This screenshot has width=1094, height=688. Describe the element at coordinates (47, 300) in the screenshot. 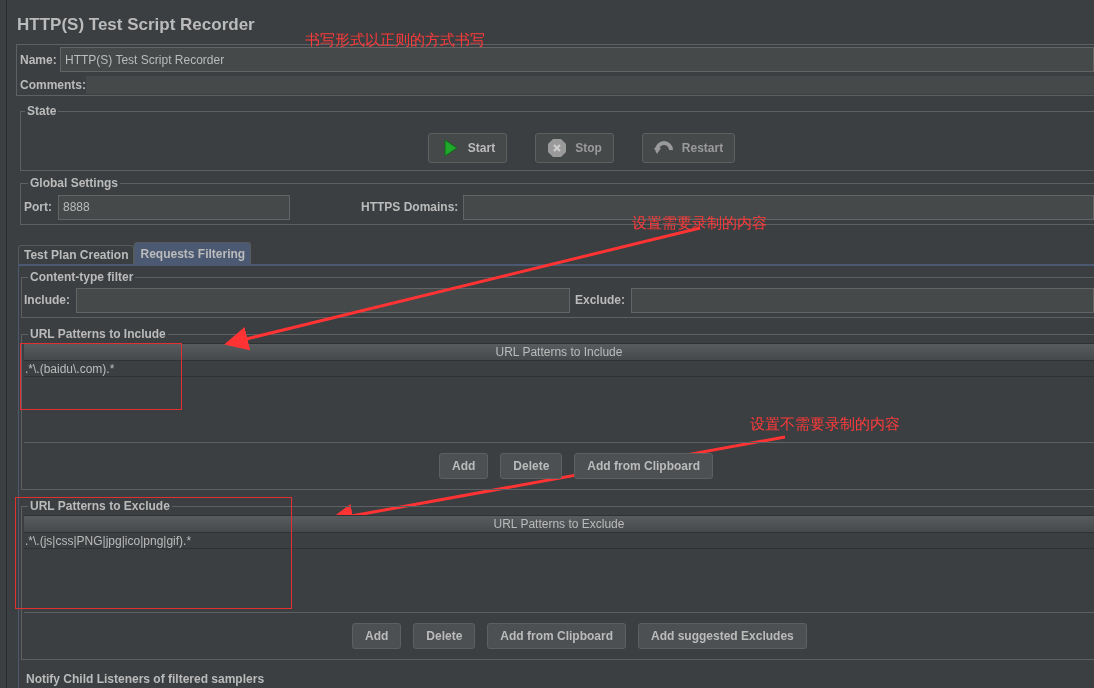

I see `field-label: Include:` at that location.